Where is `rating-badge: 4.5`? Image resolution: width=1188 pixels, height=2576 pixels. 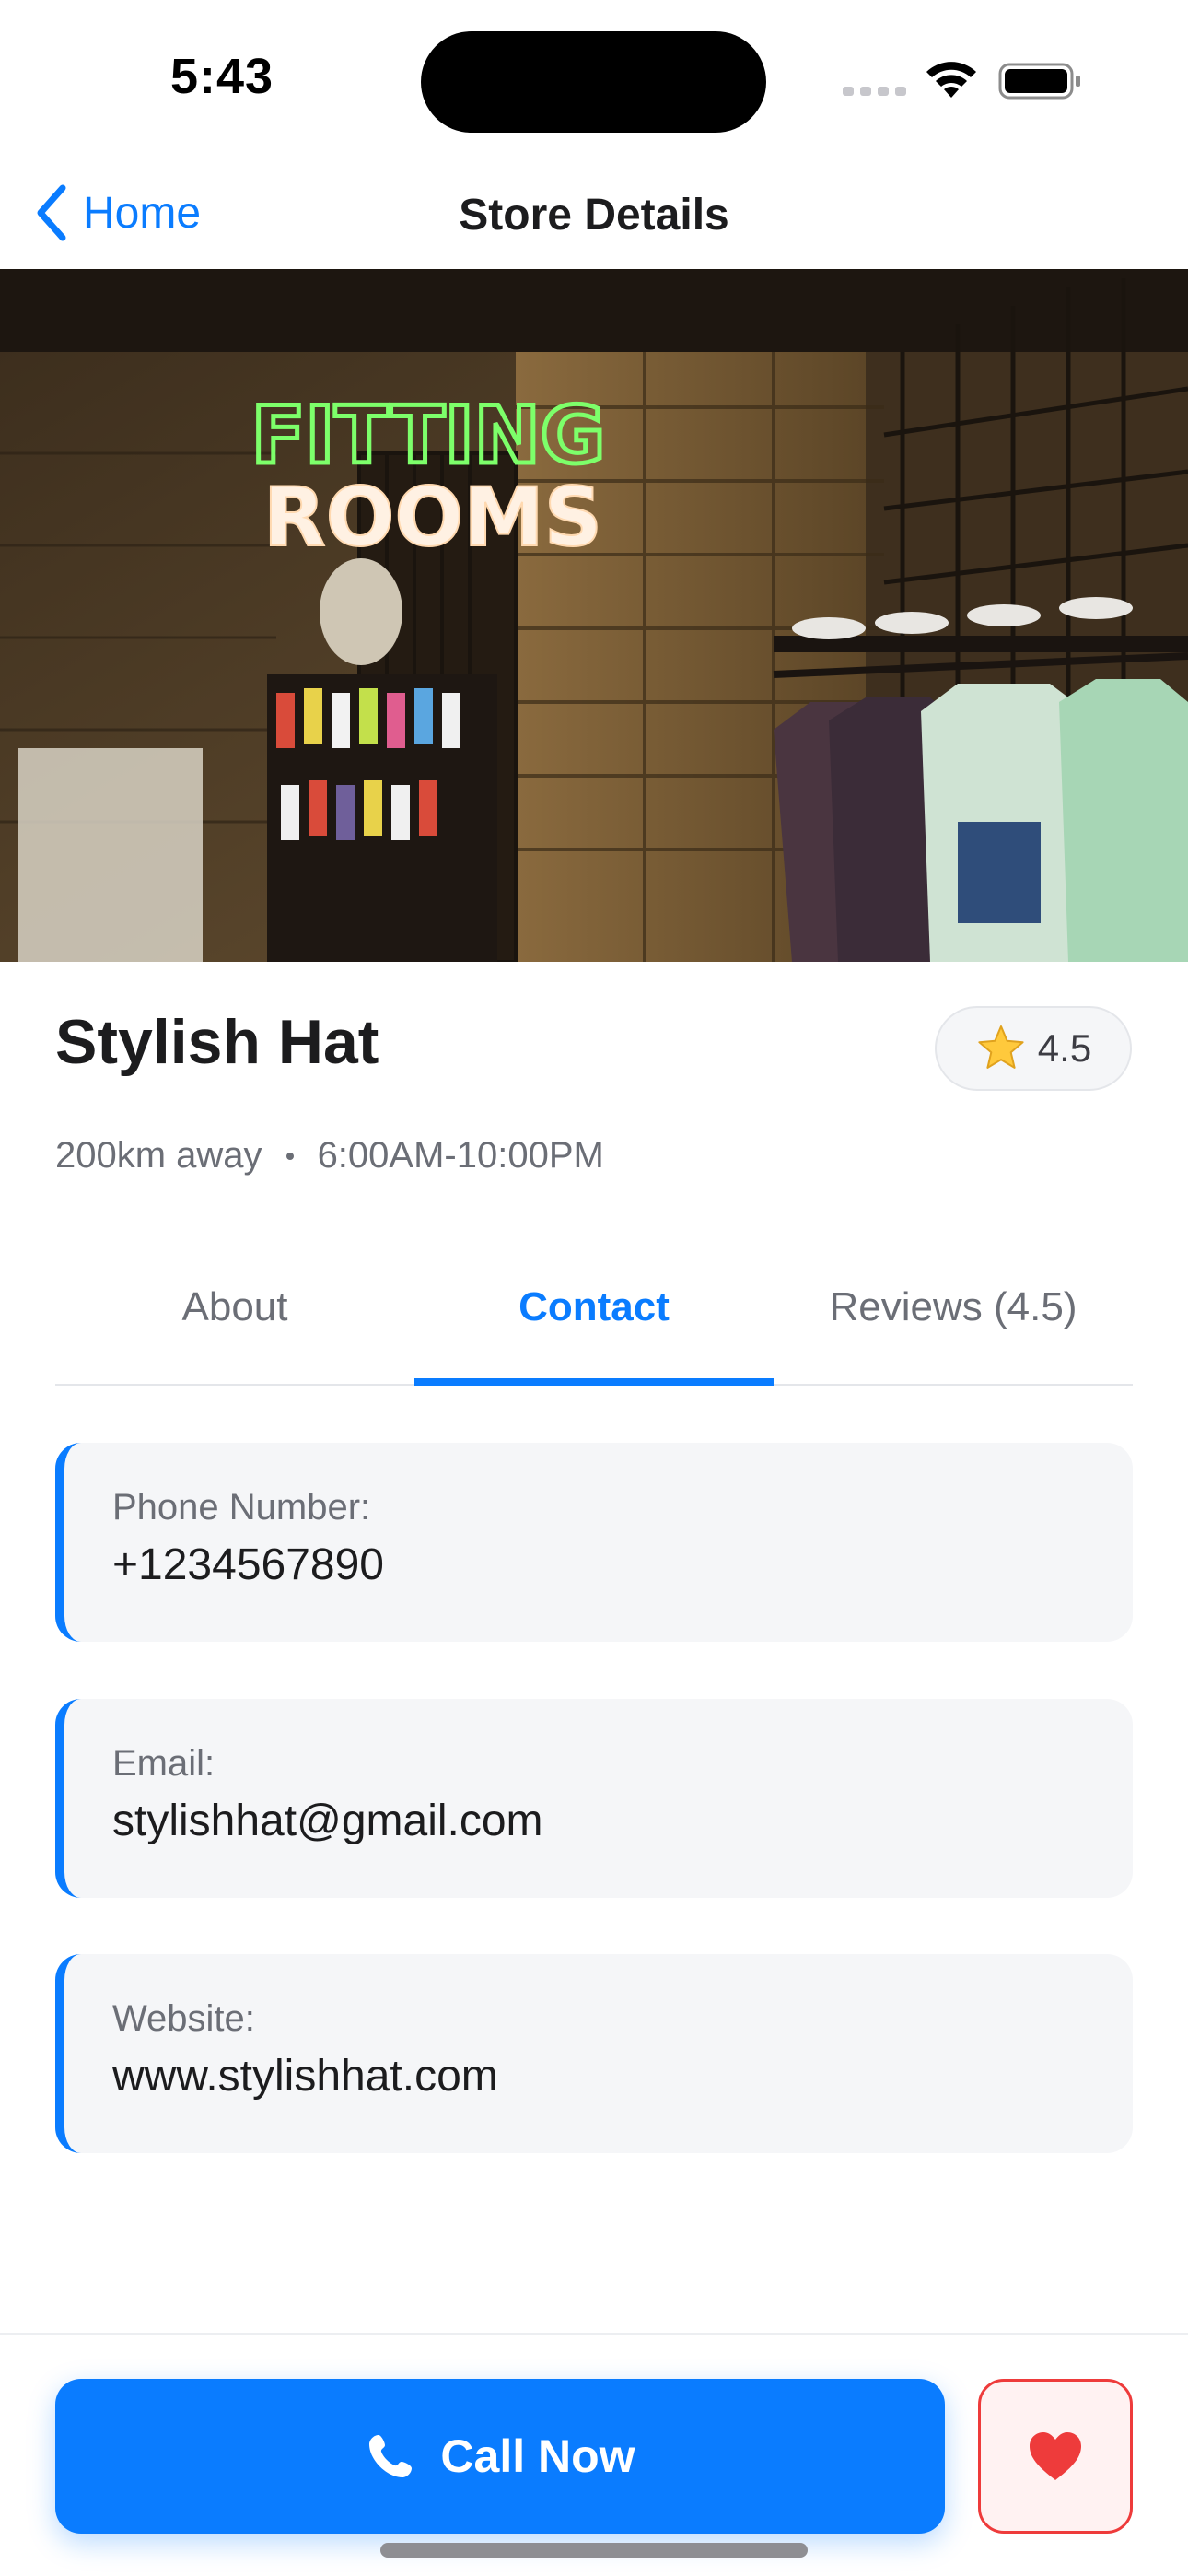
rating-badge: 4.5 is located at coordinates (1033, 1048).